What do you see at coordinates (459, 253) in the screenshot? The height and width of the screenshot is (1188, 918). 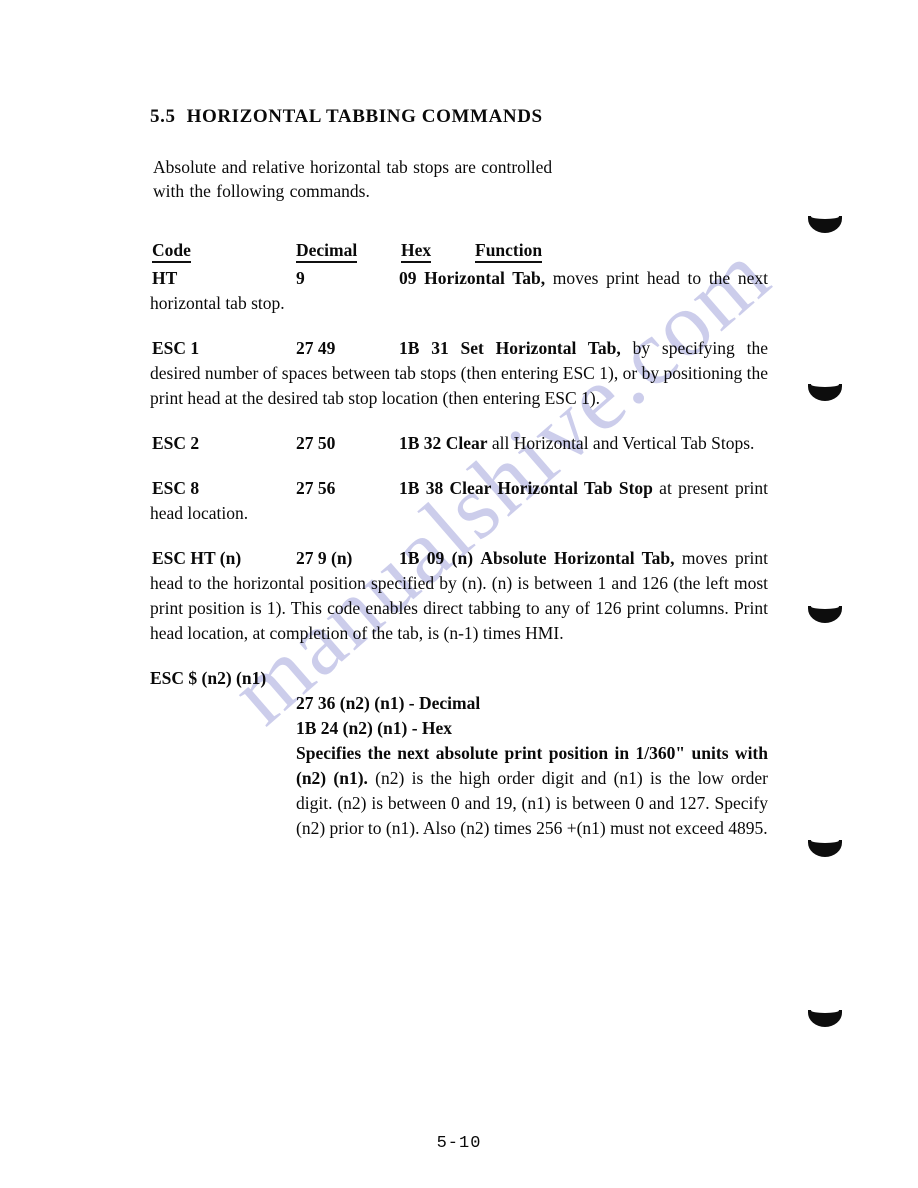 I see `table-header-row: Code Decimal Hex Function` at bounding box center [459, 253].